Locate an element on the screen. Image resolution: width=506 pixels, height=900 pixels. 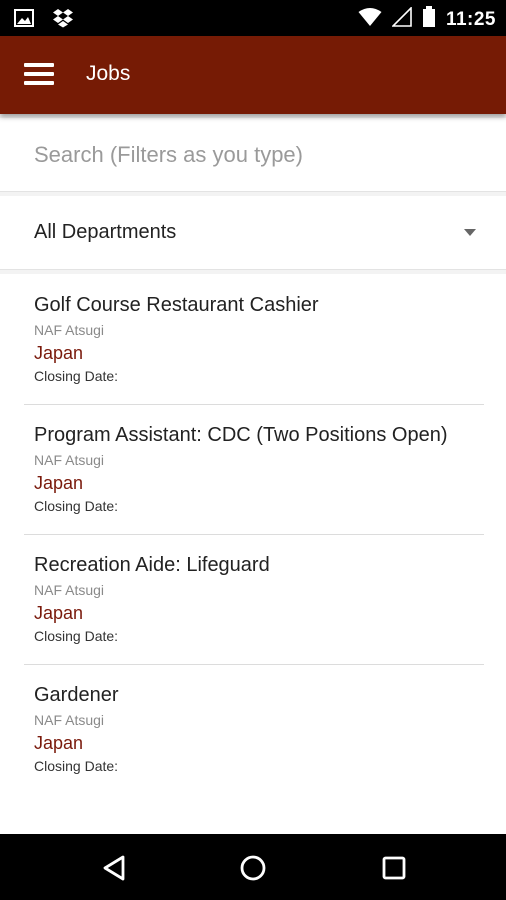
department-dropdown: All Departments is located at coordinates (253, 233).